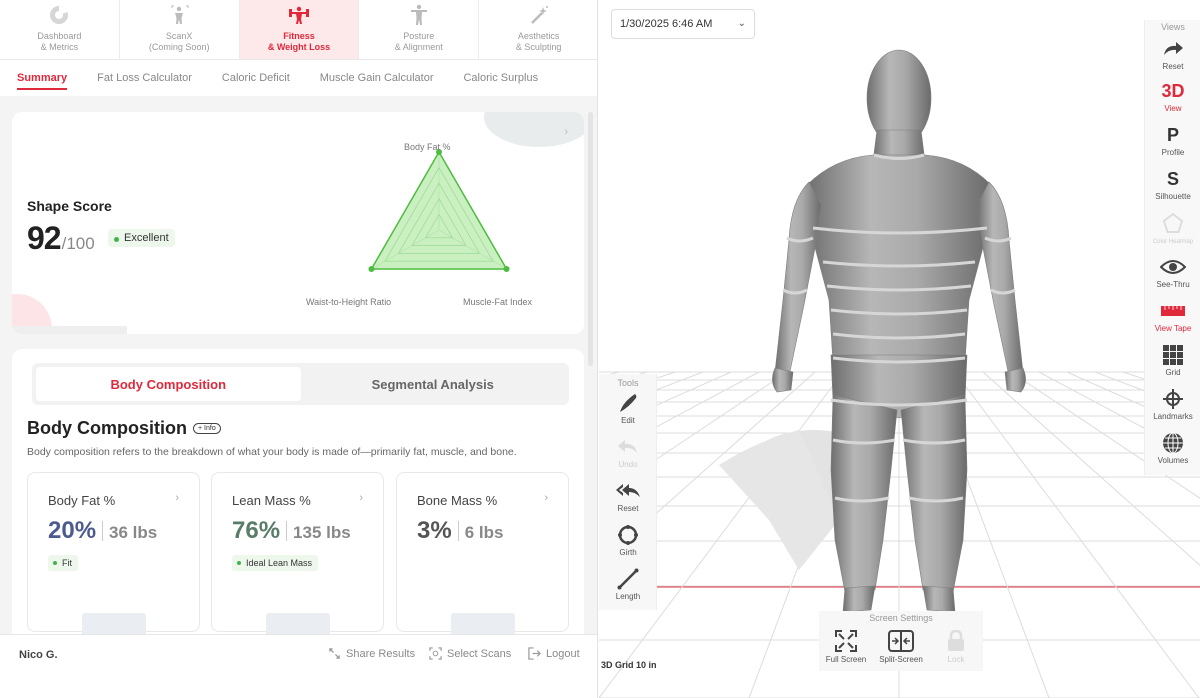  I want to click on view-tape-button: View Tape, so click(1172, 315).